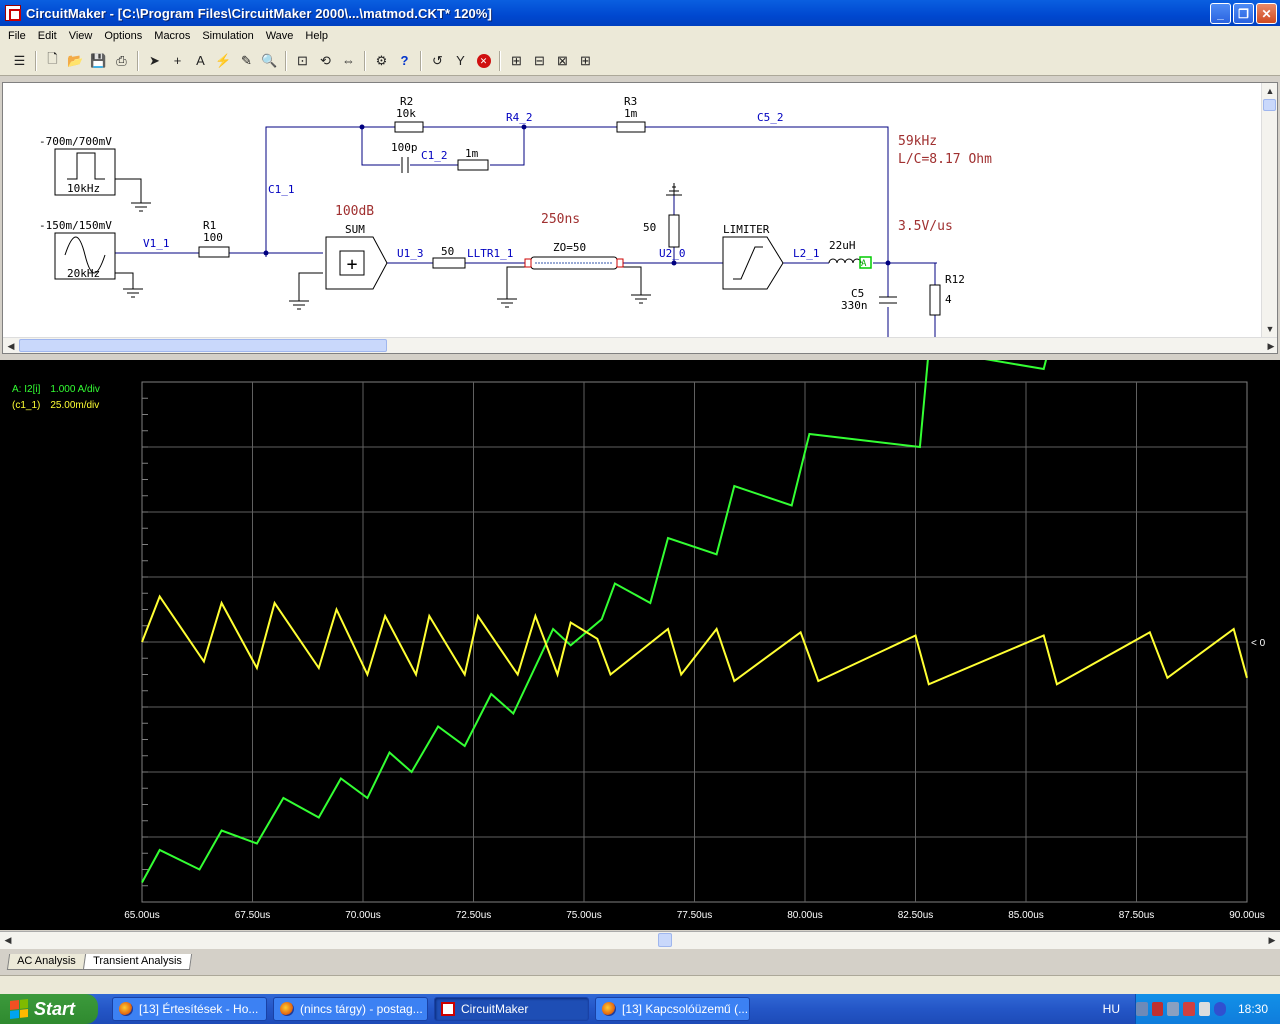 The width and height of the screenshot is (1280, 1024). Describe the element at coordinates (1269, 105) in the screenshot. I see `vertical-scroll-thumb` at that location.